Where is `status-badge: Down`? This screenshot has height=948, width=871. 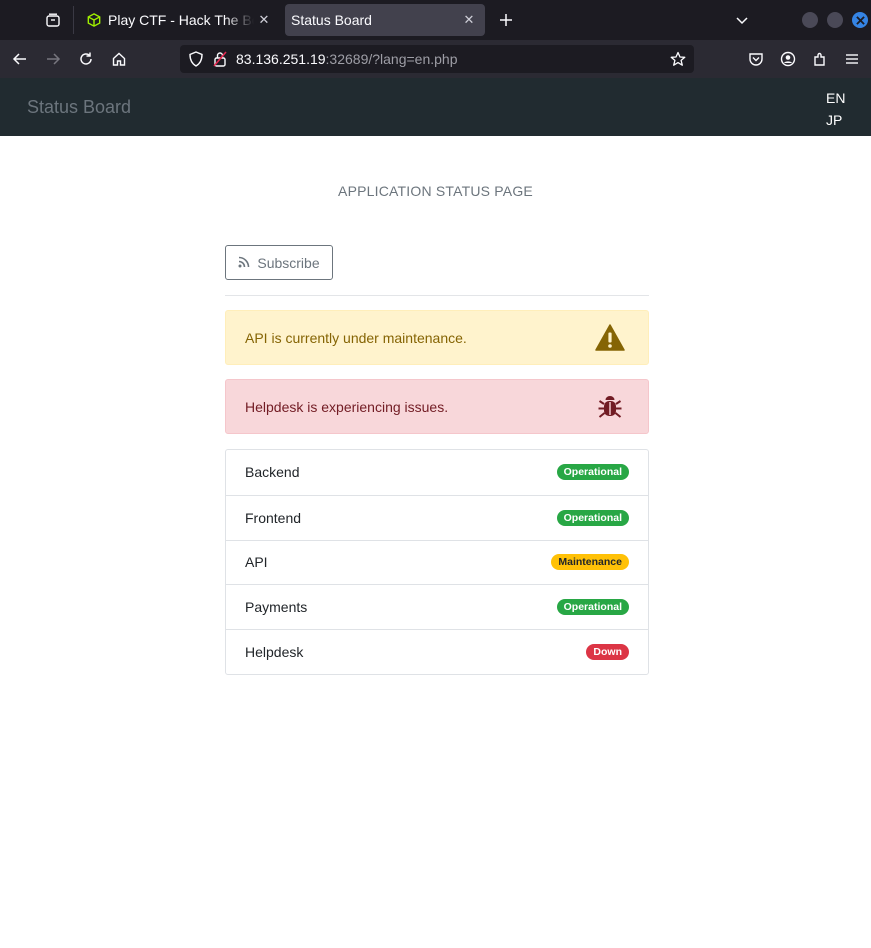 status-badge: Down is located at coordinates (607, 652).